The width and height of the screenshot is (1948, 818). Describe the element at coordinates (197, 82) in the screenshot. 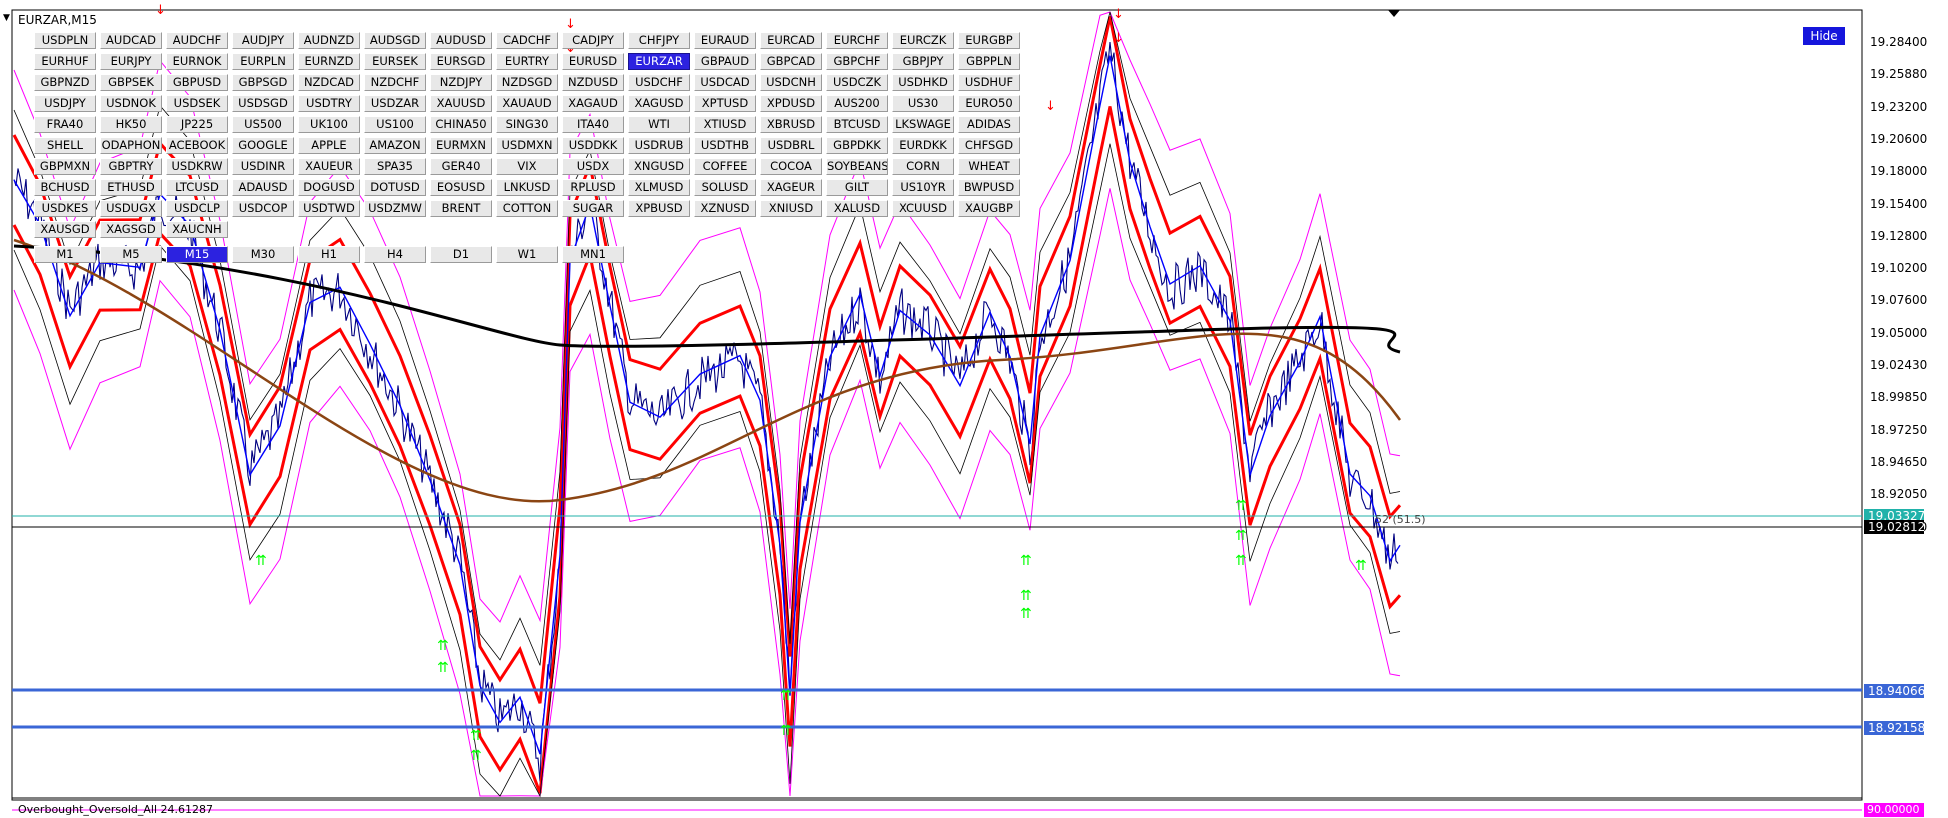

I see `symbol-button-gbpusd: GBPUSD` at that location.